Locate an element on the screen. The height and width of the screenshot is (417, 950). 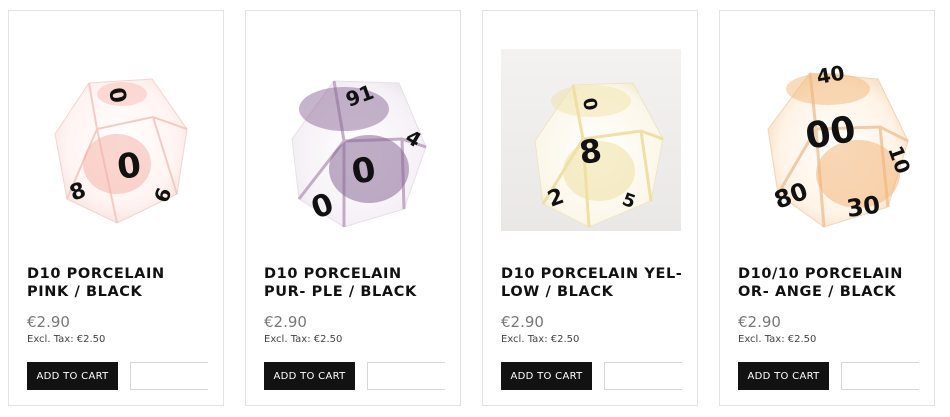
dice-image: 8 2 5 0 is located at coordinates (591, 140).